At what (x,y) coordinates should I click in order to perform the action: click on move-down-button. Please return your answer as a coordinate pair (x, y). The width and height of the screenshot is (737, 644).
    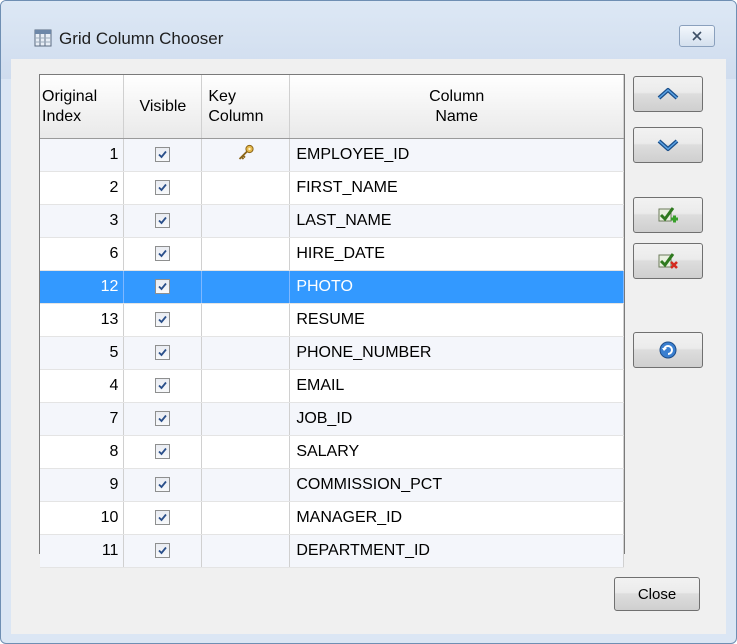
    Looking at the image, I should click on (668, 145).